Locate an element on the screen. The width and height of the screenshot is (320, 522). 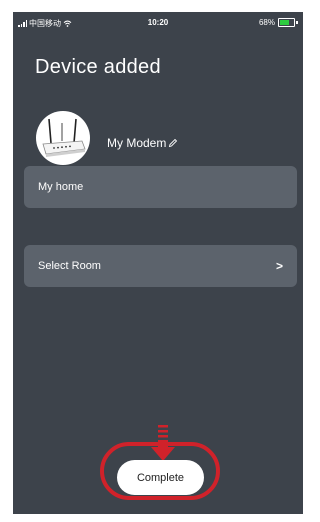
home-label: My home is located at coordinates (61, 187).